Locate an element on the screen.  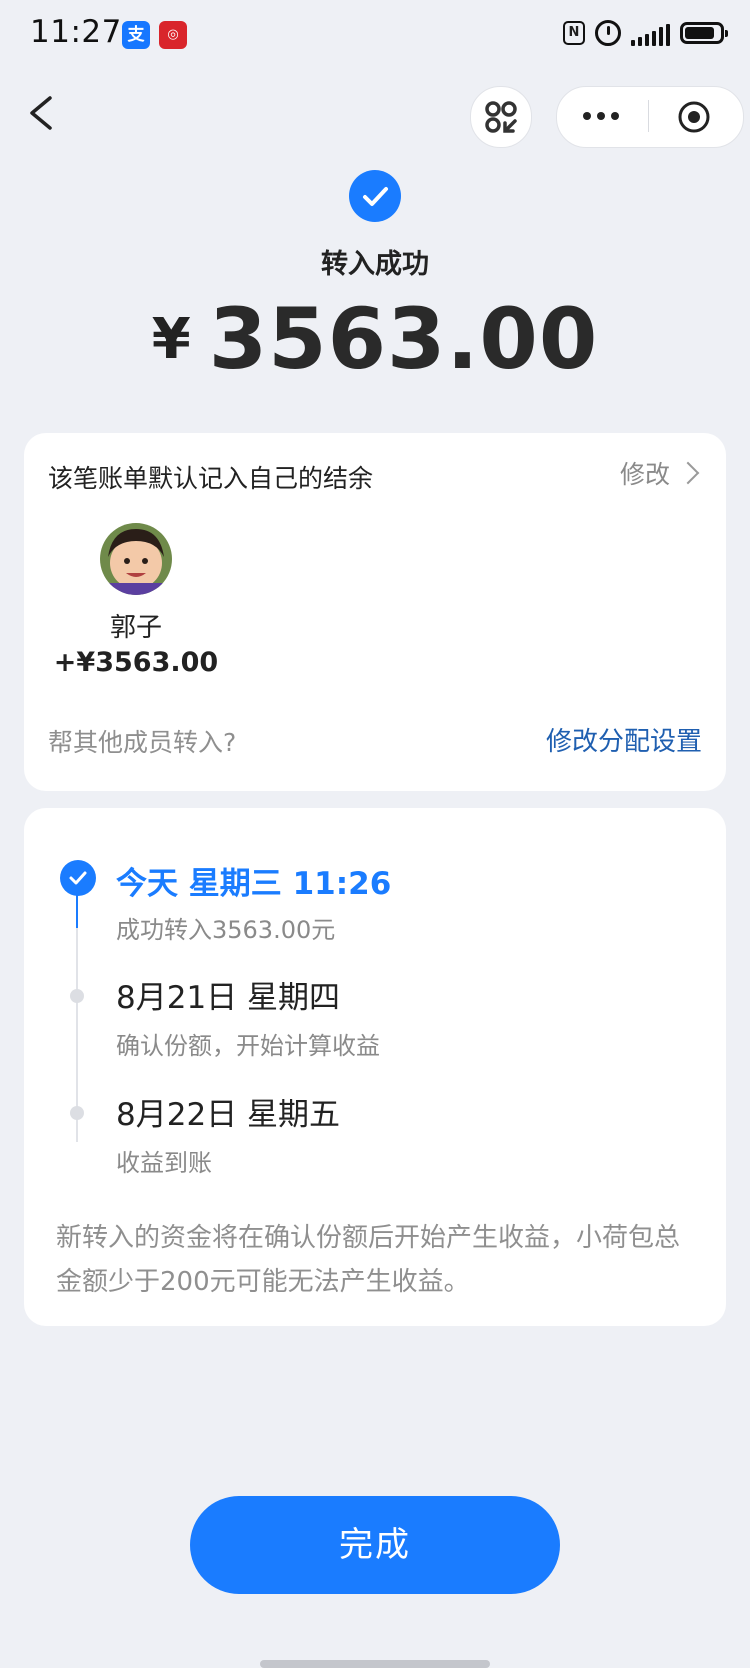
more-icon is located at coordinates (601, 116).